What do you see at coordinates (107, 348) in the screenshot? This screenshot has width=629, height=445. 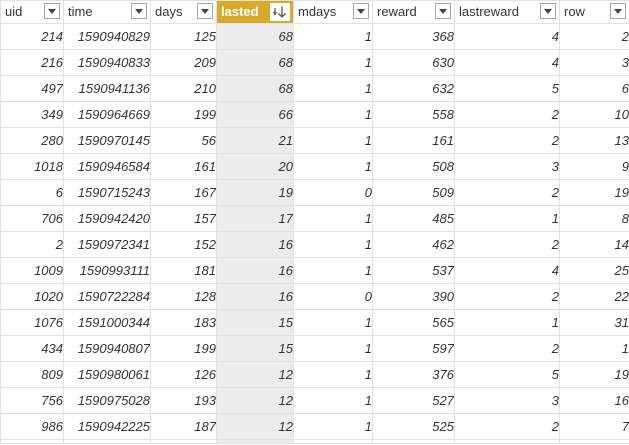 I see `cell-time: 1590940807` at bounding box center [107, 348].